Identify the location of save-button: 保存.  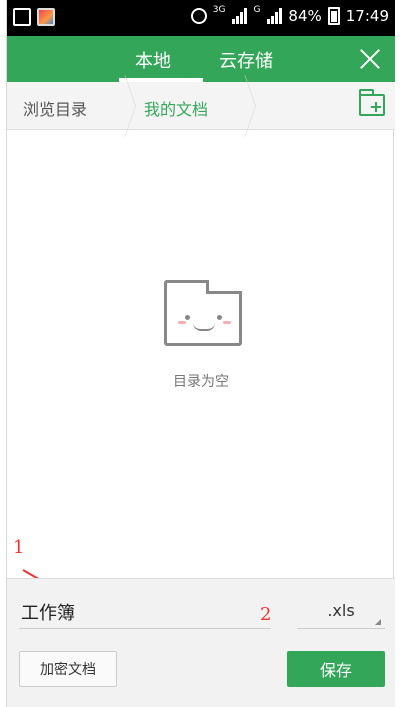
(336, 669).